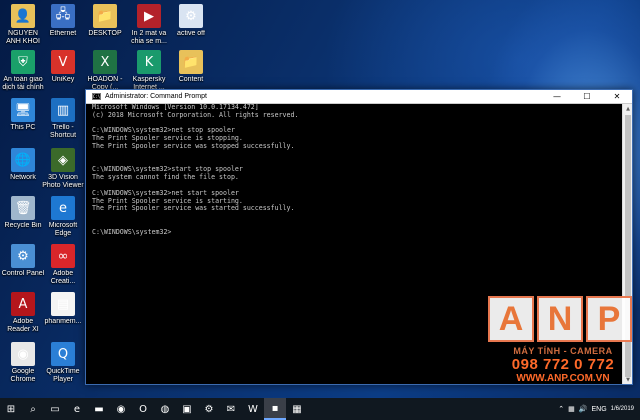 The width and height of the screenshot is (640, 420). I want to click on this-pc-icon: 🖥, so click(23, 110).